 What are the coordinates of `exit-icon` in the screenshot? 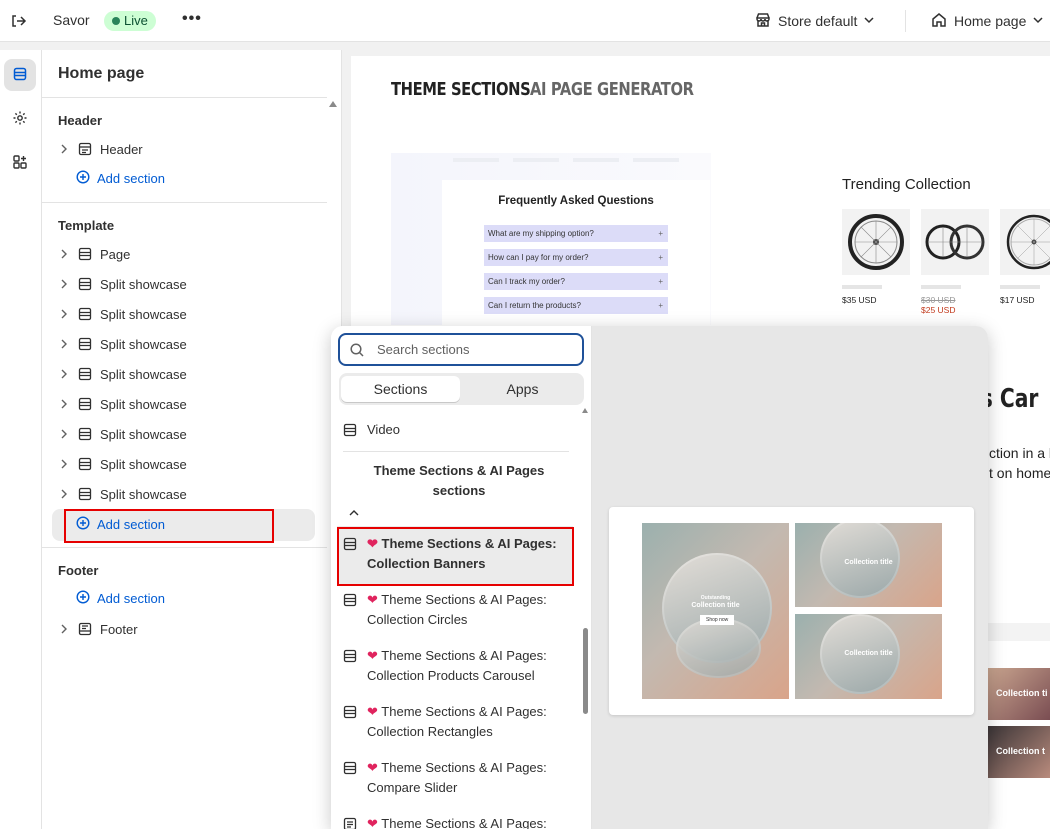 It's located at (18, 21).